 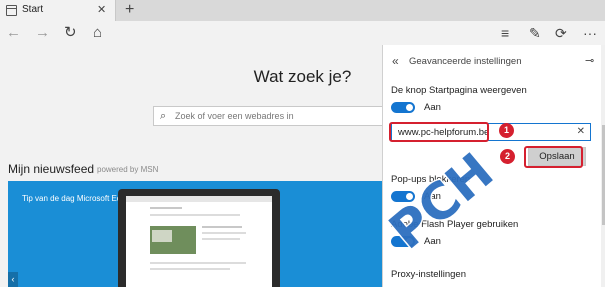 What do you see at coordinates (70, 33) in the screenshot?
I see `refresh-icon: ↻` at bounding box center [70, 33].